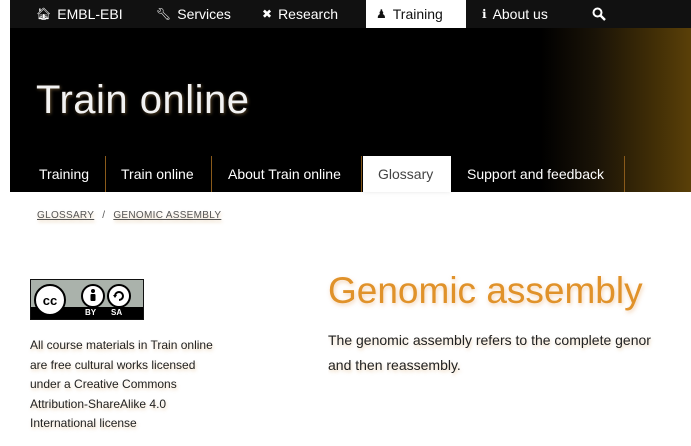 The height and width of the screenshot is (446, 691). I want to click on license-line: International license, so click(83, 423).